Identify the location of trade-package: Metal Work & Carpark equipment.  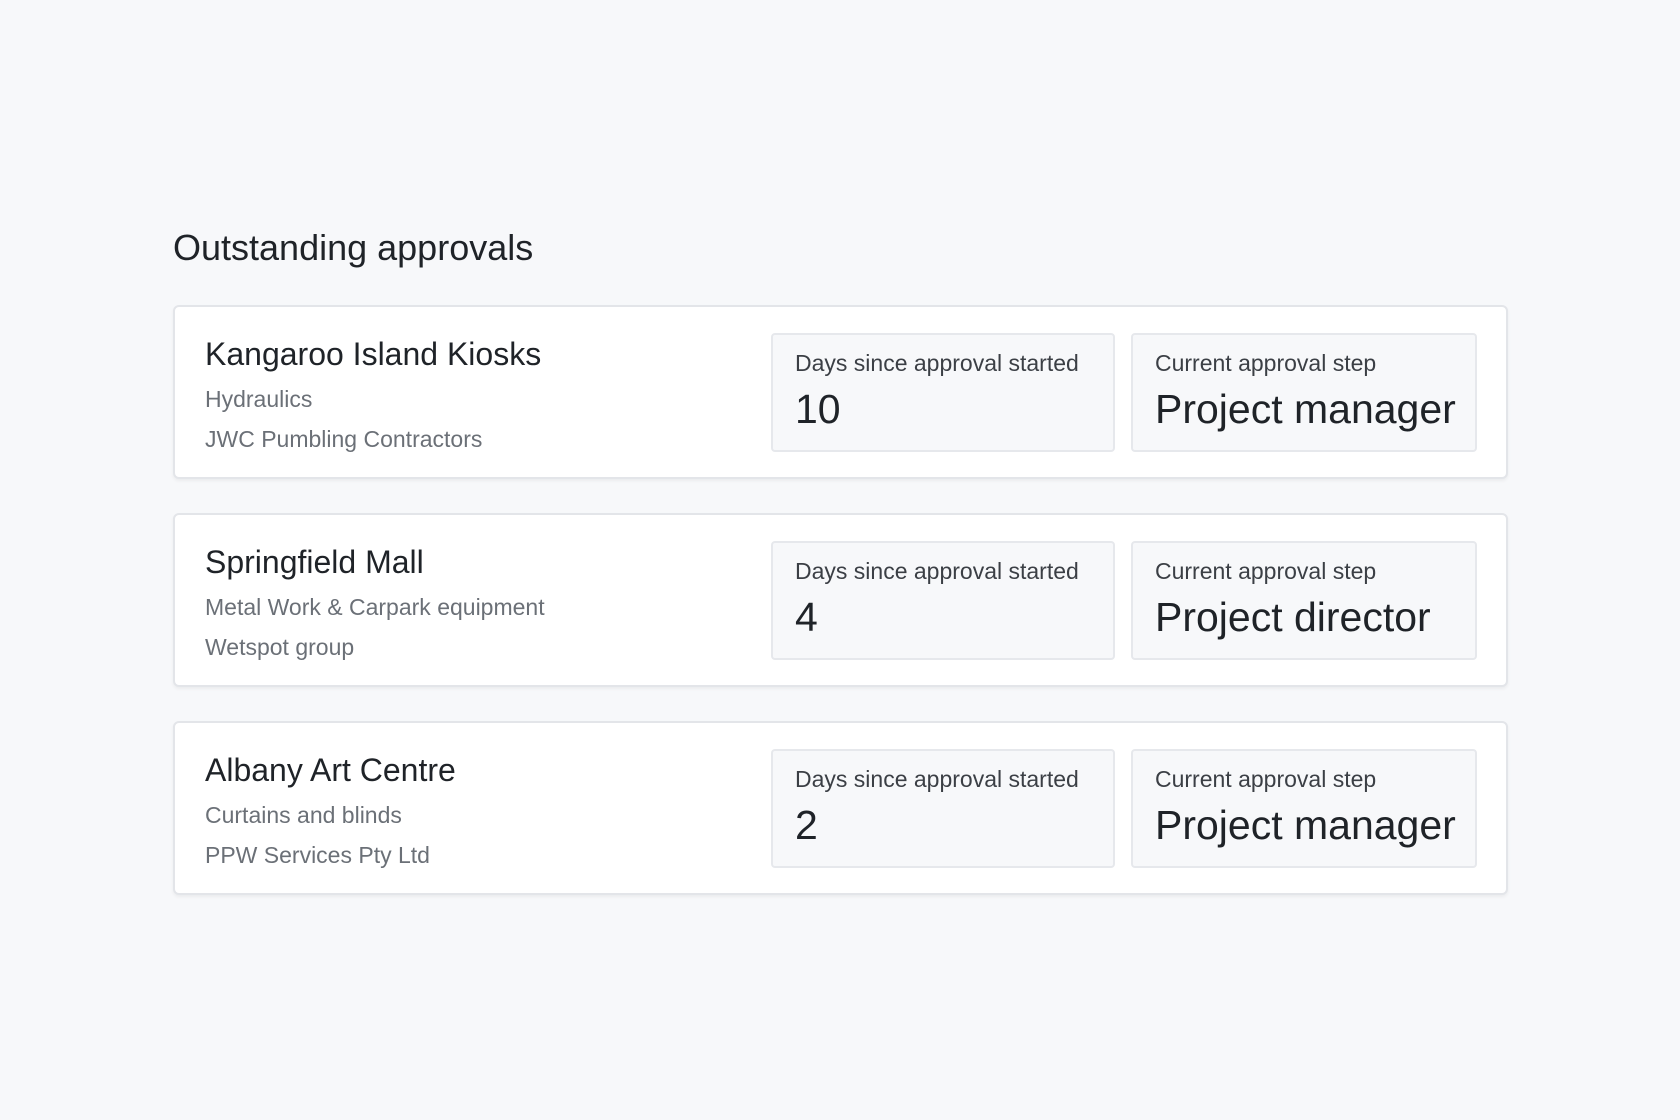
(375, 607).